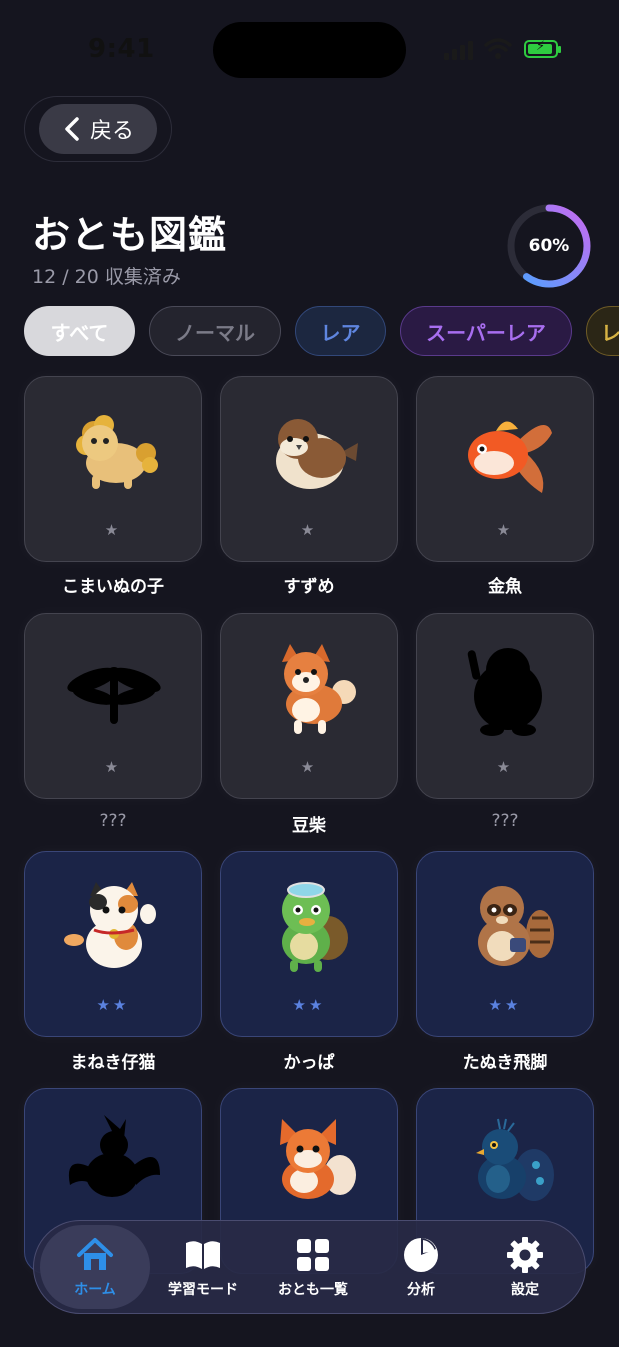 The height and width of the screenshot is (1347, 619). What do you see at coordinates (525, 1255) in the screenshot?
I see `gear-icon` at bounding box center [525, 1255].